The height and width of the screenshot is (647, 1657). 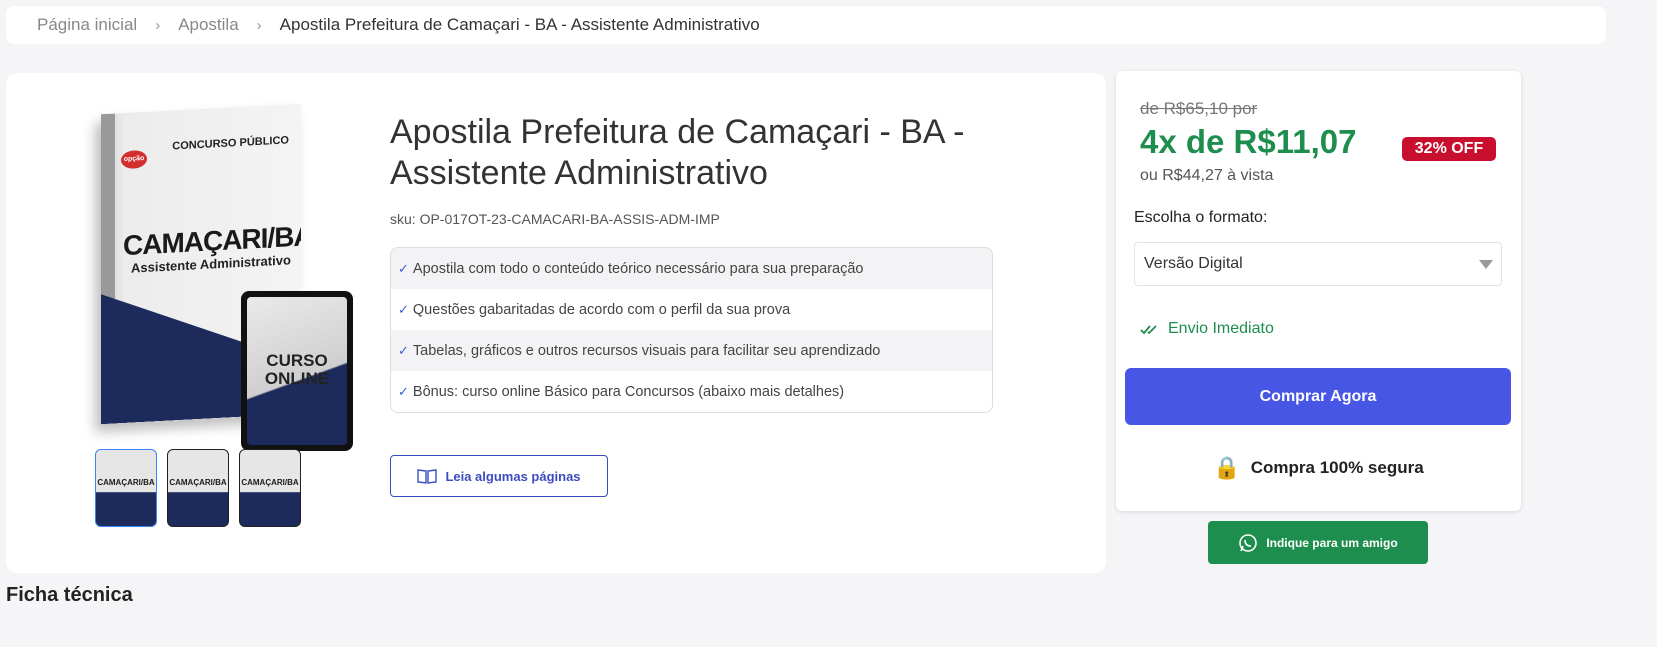 I want to click on caret-down-icon, so click(x=1486, y=264).